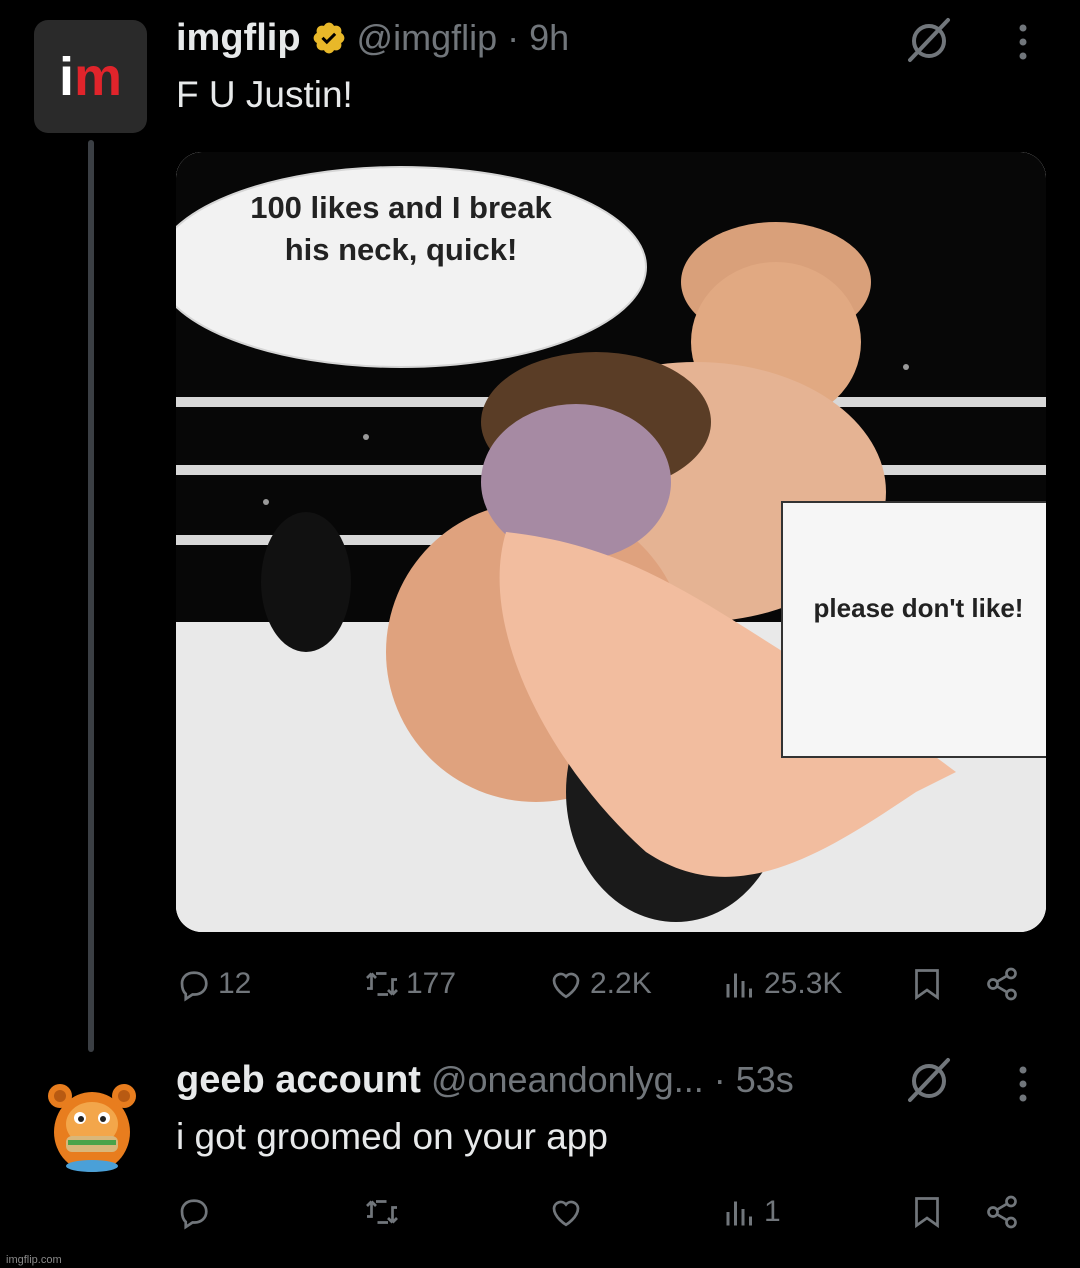 Image resolution: width=1080 pixels, height=1268 pixels. What do you see at coordinates (235, 983) in the screenshot?
I see `reply-count: 12` at bounding box center [235, 983].